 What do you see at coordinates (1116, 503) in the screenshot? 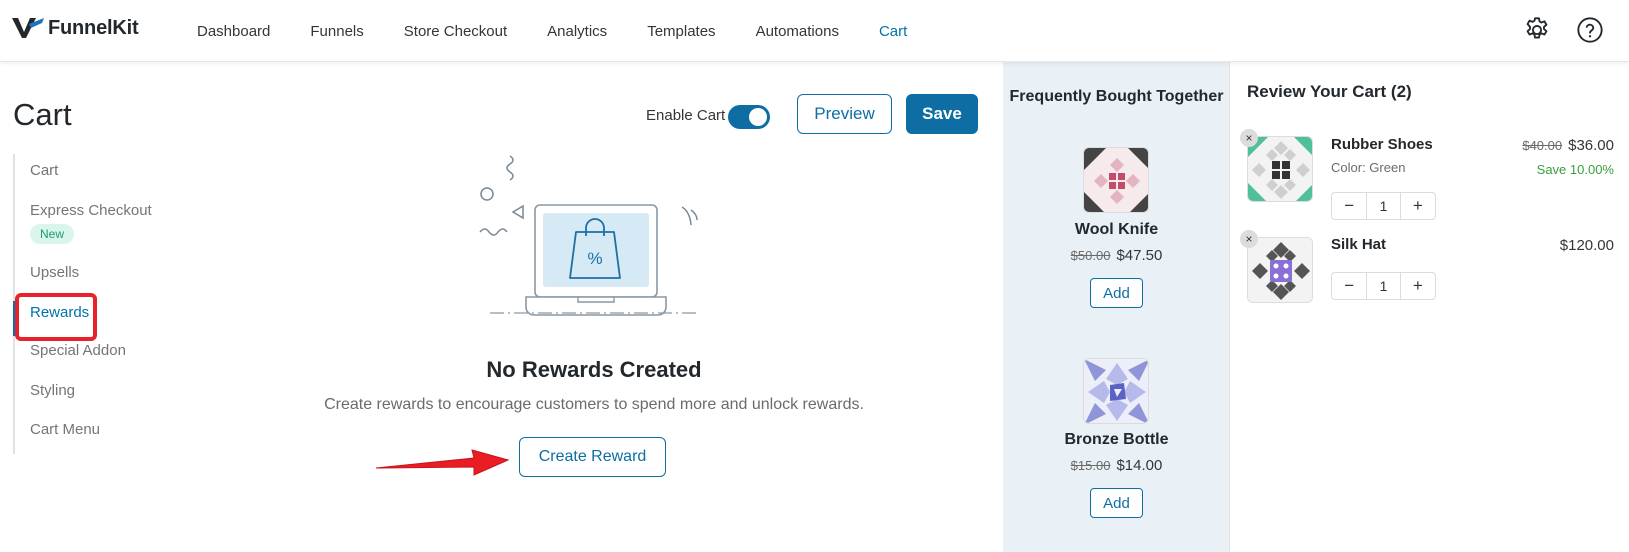
I see `add-bronze-bottle-button: Add` at bounding box center [1116, 503].